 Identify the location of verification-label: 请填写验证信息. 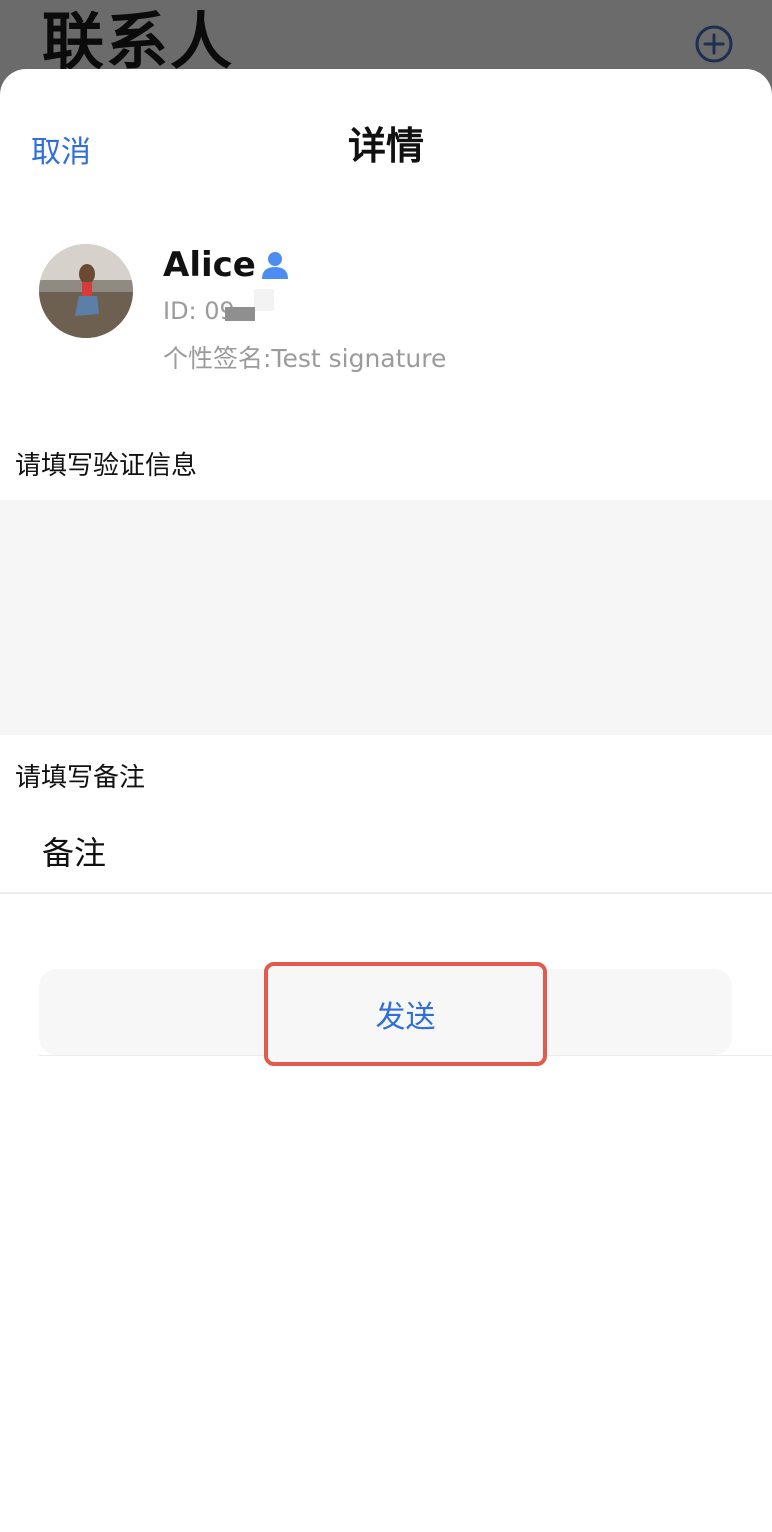
(106, 466).